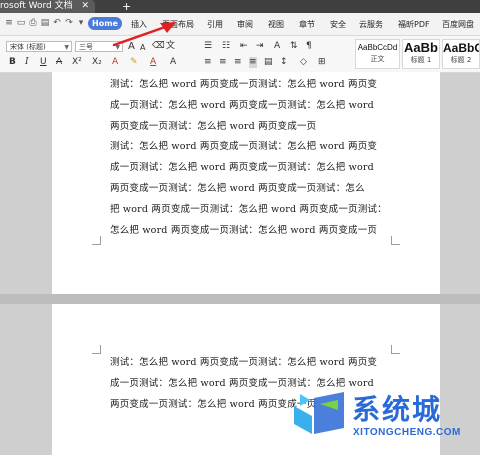 This screenshot has width=480, height=455. What do you see at coordinates (9, 23) in the screenshot?
I see `menu-icon: ≡` at bounding box center [9, 23].